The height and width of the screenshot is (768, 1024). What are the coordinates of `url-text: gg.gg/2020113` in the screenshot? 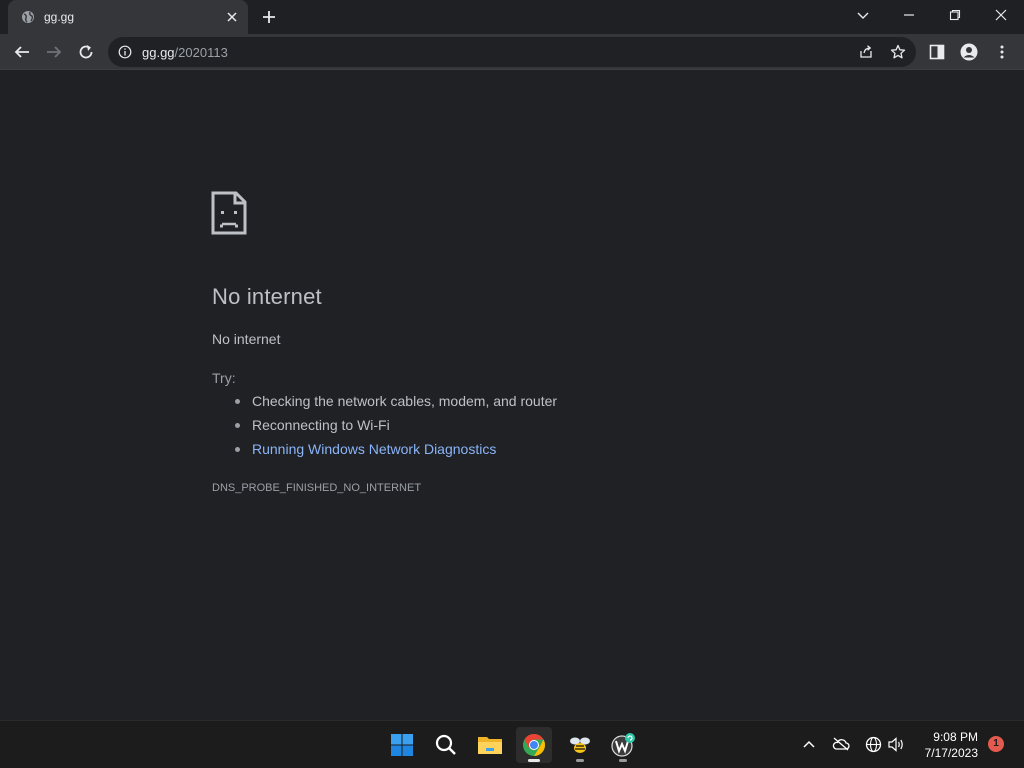 It's located at (185, 52).